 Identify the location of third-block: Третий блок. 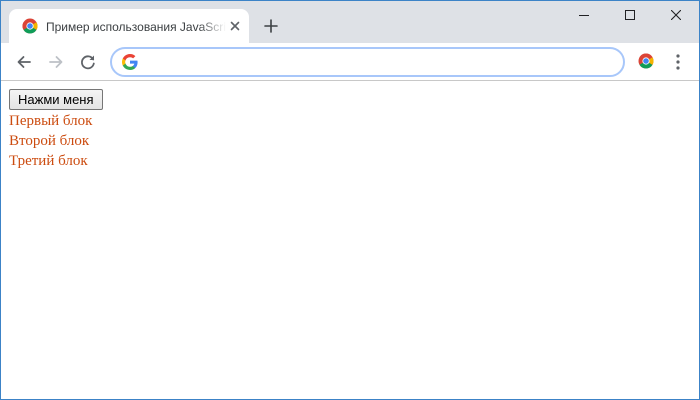
(48, 161).